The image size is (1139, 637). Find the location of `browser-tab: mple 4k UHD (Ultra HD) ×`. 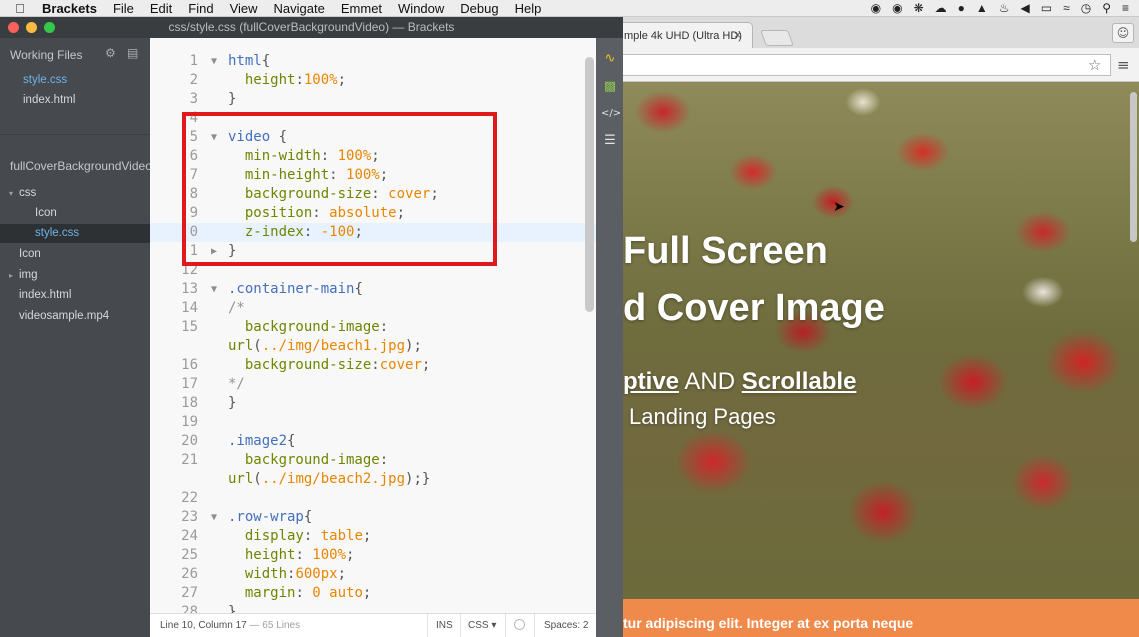

browser-tab: mple 4k UHD (Ultra HD) × is located at coordinates (688, 35).